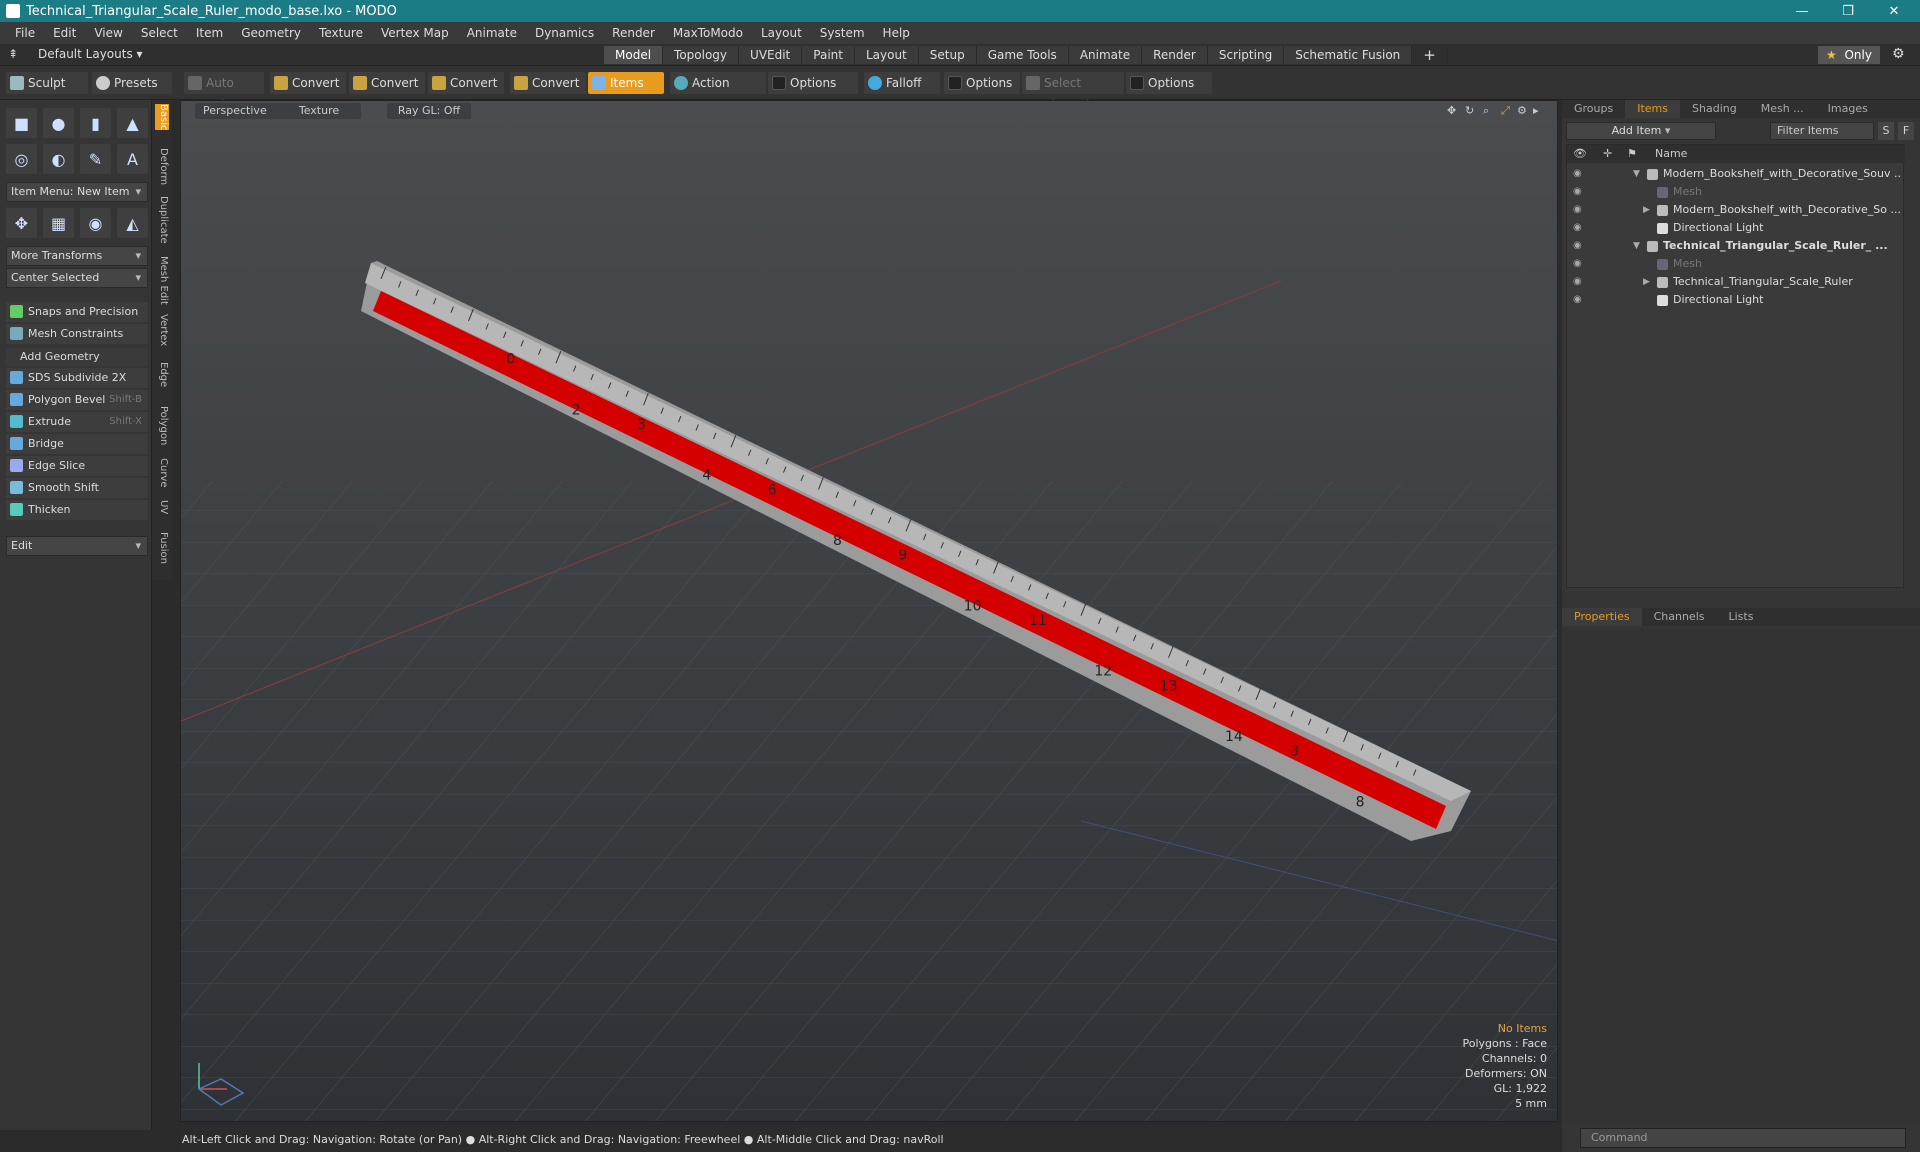 The image size is (1920, 1152). What do you see at coordinates (132, 223) in the screenshot?
I see `pyramid-icon: ◭` at bounding box center [132, 223].